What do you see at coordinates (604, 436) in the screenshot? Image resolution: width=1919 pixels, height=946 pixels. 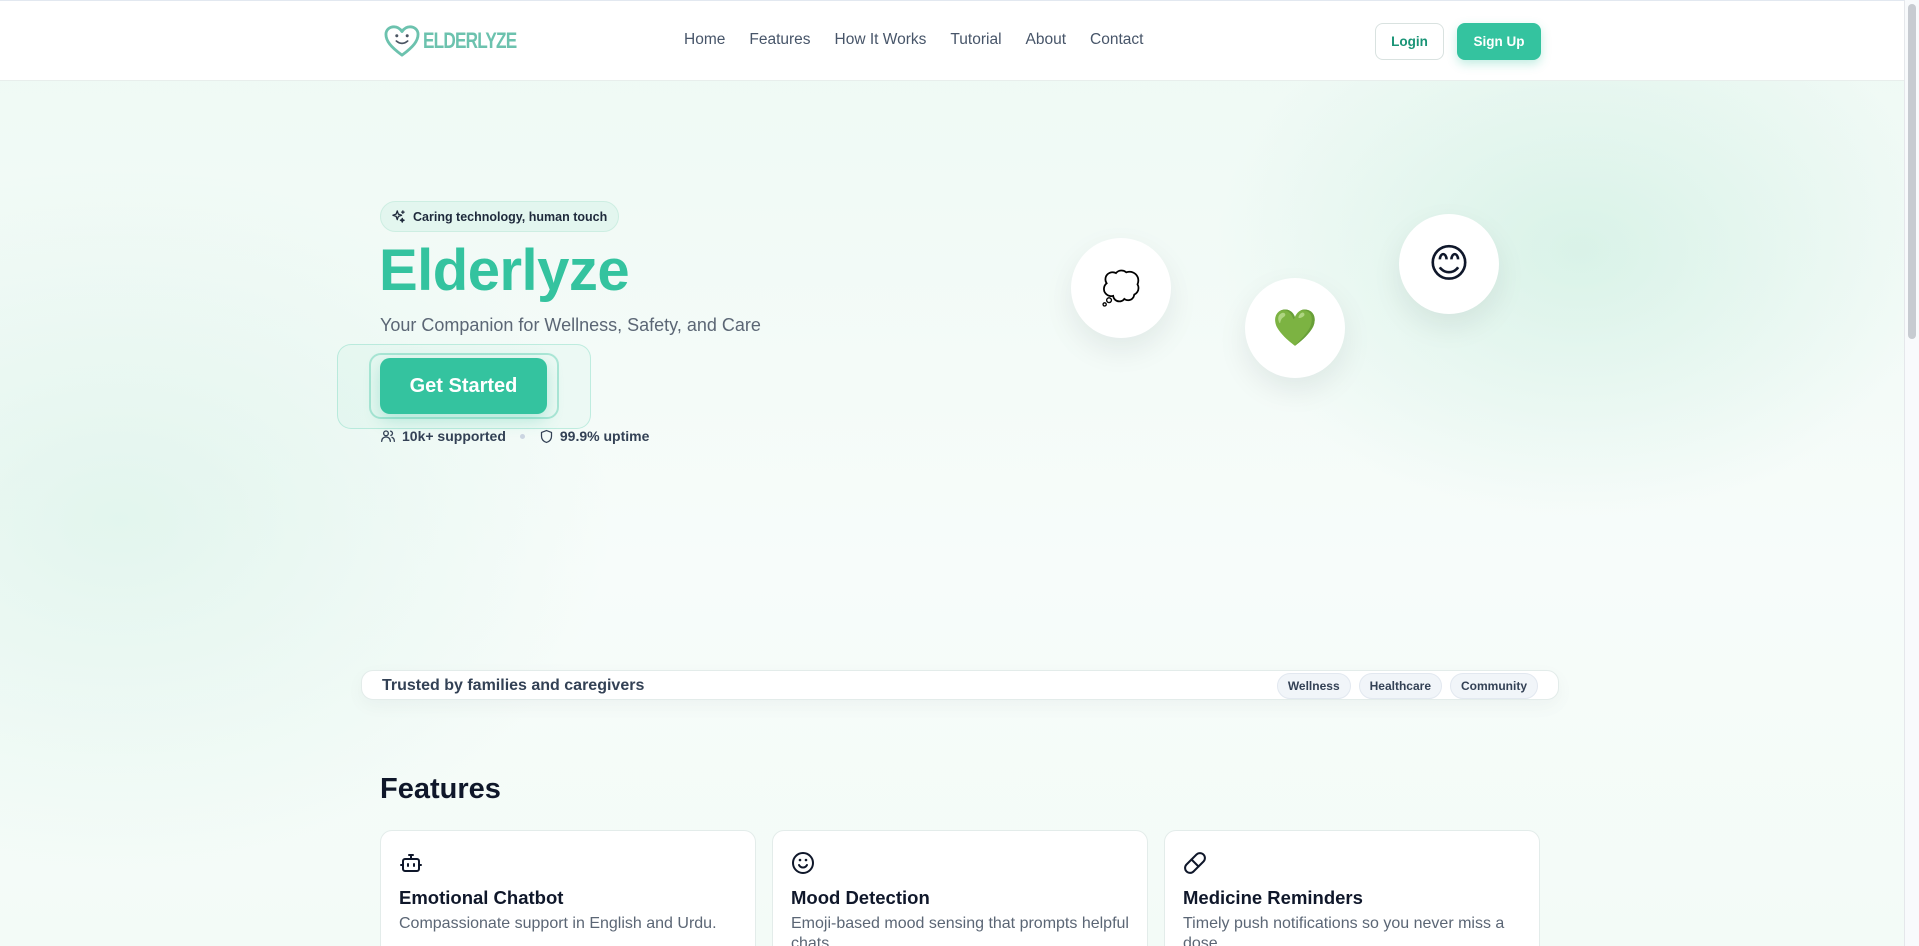 I see `stat-uptime-label: 99.9% uptime` at bounding box center [604, 436].